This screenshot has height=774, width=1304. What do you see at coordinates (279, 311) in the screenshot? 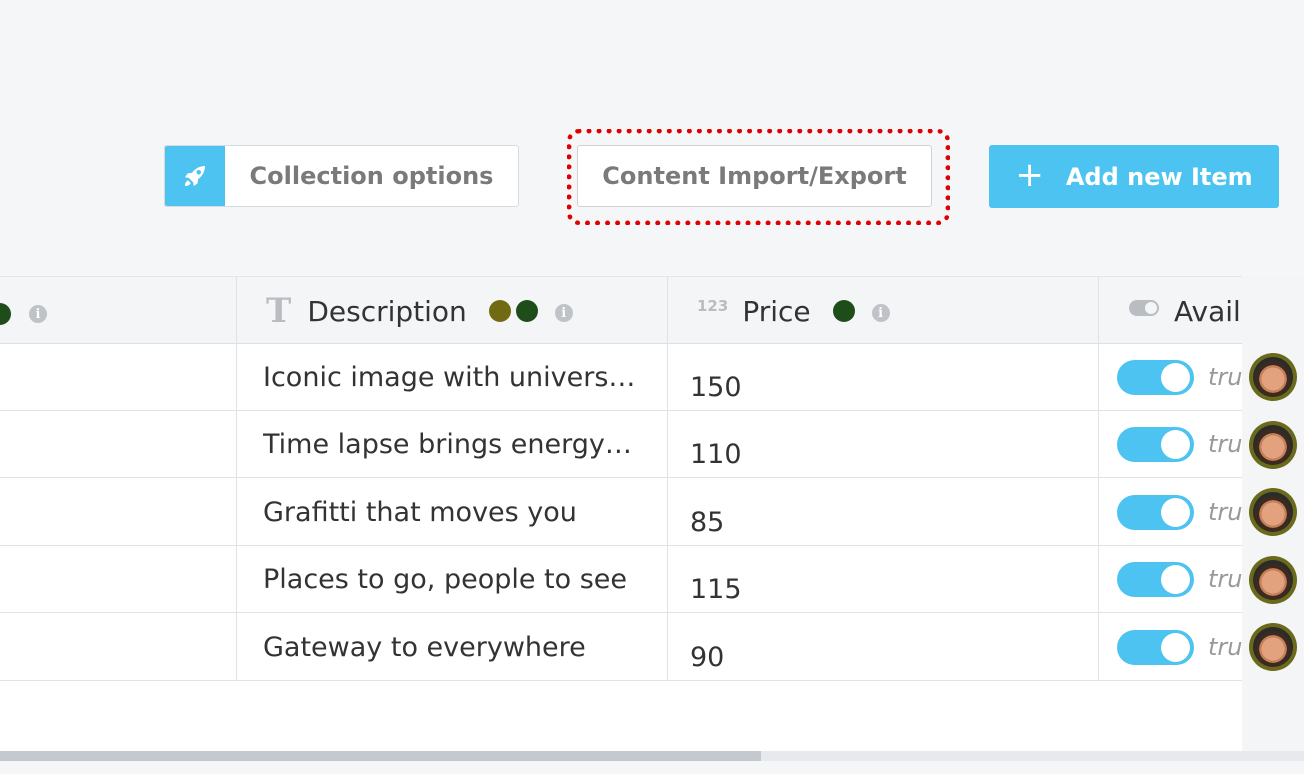
I see `text-type-icon: T` at bounding box center [279, 311].